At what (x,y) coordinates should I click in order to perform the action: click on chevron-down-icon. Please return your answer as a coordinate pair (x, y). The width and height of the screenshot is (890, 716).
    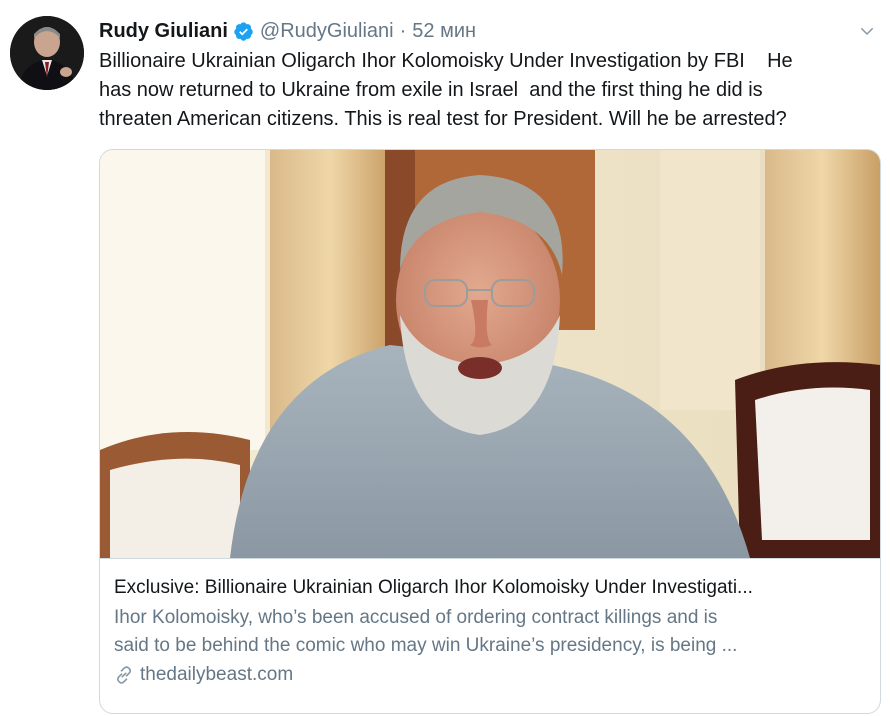
    Looking at the image, I should click on (867, 31).